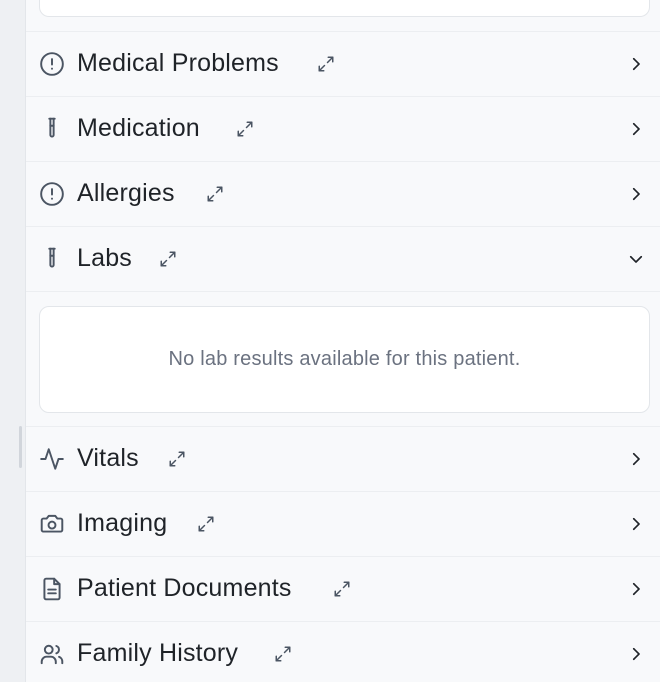  What do you see at coordinates (343, 651) in the screenshot?
I see `section-header-family-history: Family History` at bounding box center [343, 651].